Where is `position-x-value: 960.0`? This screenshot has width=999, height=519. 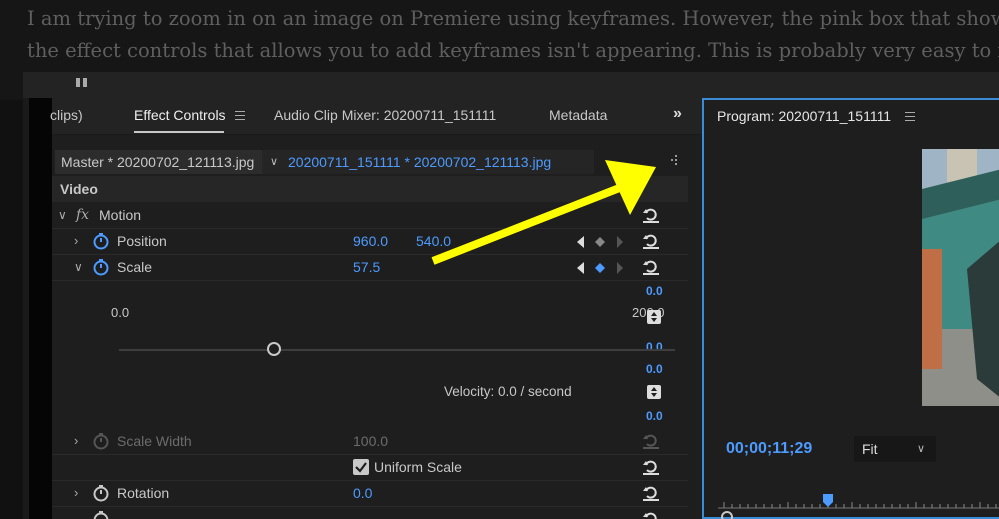
position-x-value: 960.0 is located at coordinates (370, 241).